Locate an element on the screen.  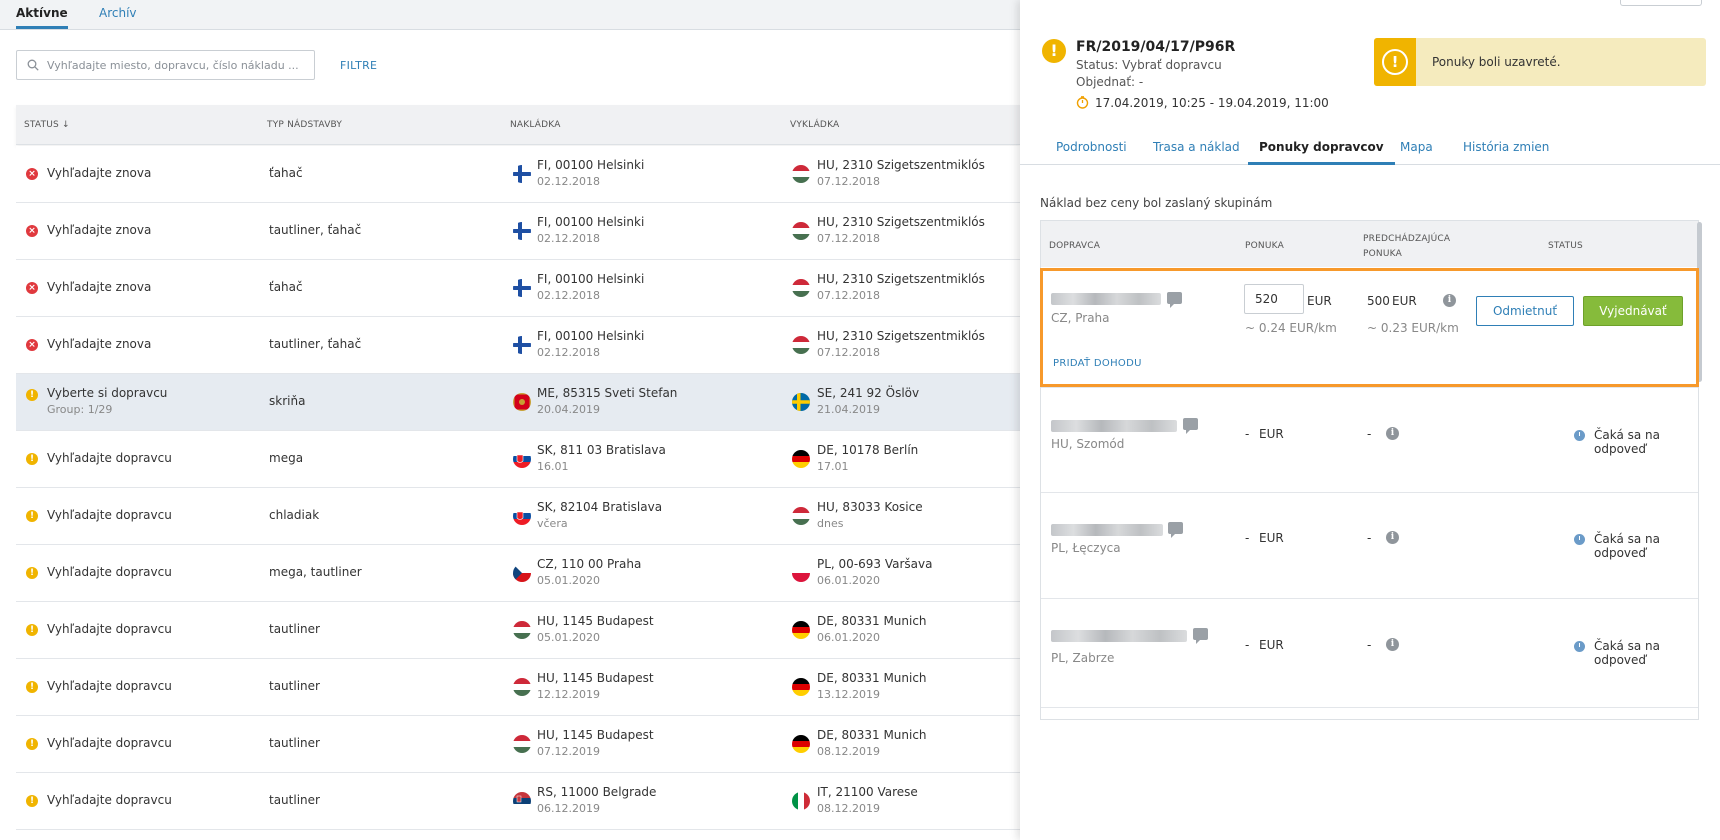
flag-pl-icon is located at coordinates (801, 573).